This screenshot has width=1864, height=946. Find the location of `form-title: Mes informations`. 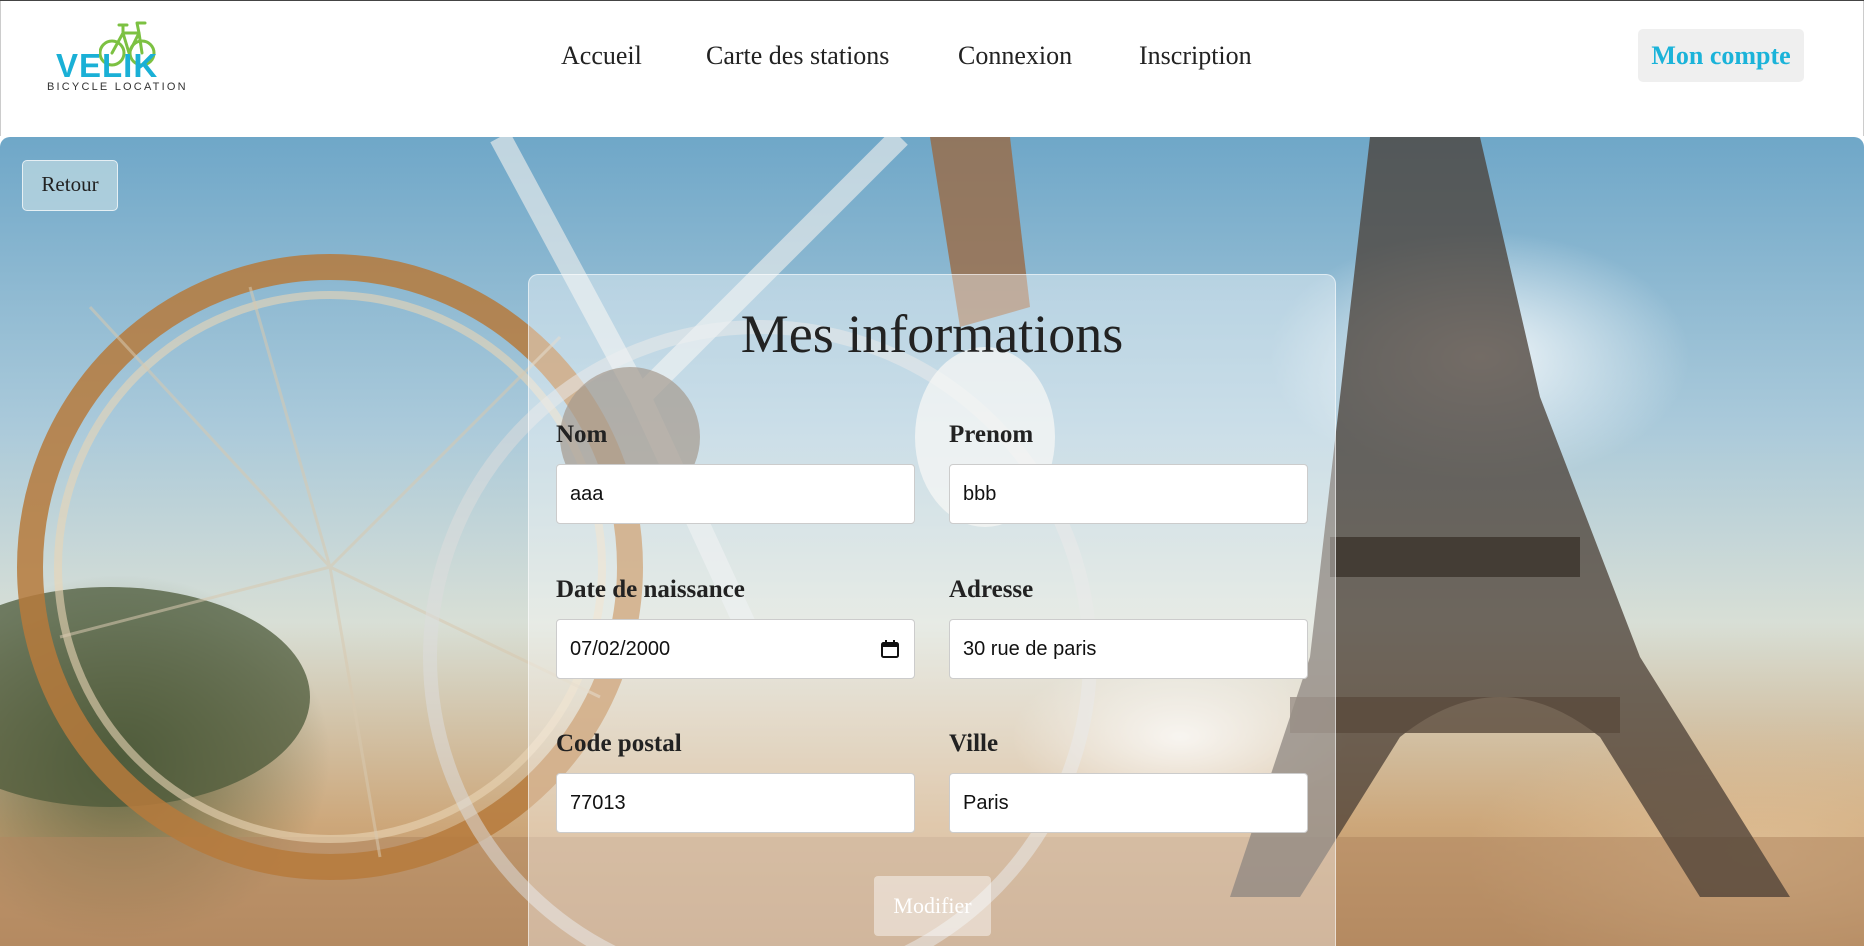

form-title: Mes informations is located at coordinates (932, 334).